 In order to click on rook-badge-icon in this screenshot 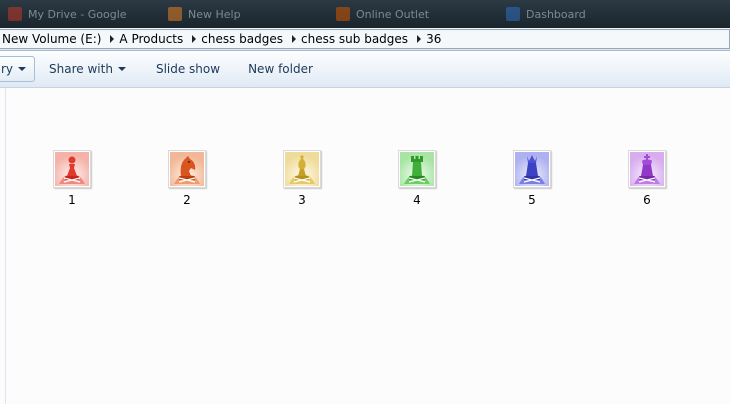, I will do `click(417, 169)`.